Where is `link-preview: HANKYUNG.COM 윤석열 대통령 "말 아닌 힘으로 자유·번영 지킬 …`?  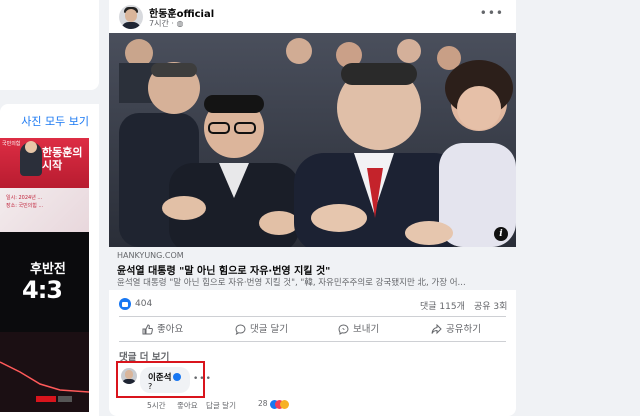 link-preview: HANKYUNG.COM 윤석열 대통령 "말 아닌 힘으로 자유·번영 지킬 … is located at coordinates (312, 268).